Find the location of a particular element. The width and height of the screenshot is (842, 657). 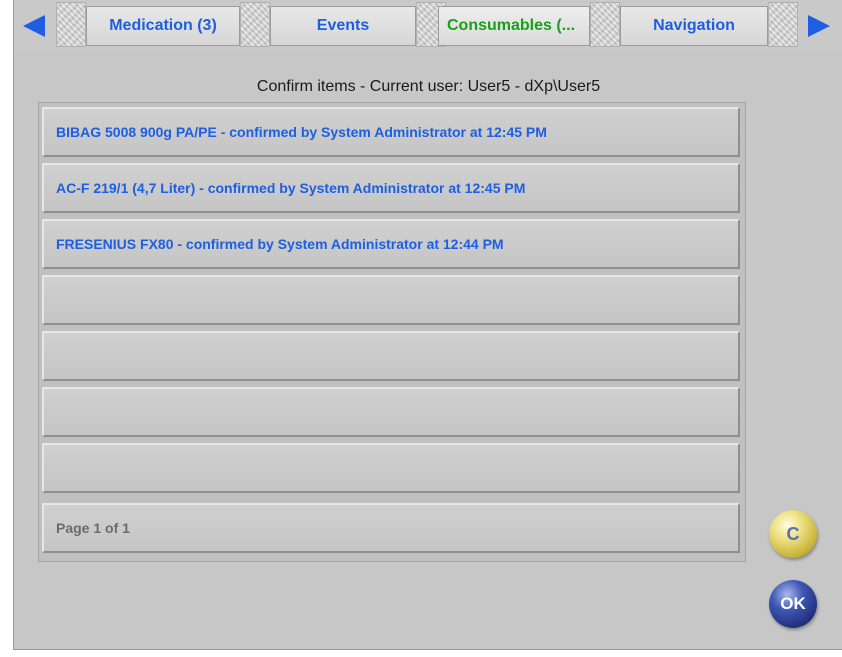

tab-navigation: Navigation is located at coordinates (694, 26).